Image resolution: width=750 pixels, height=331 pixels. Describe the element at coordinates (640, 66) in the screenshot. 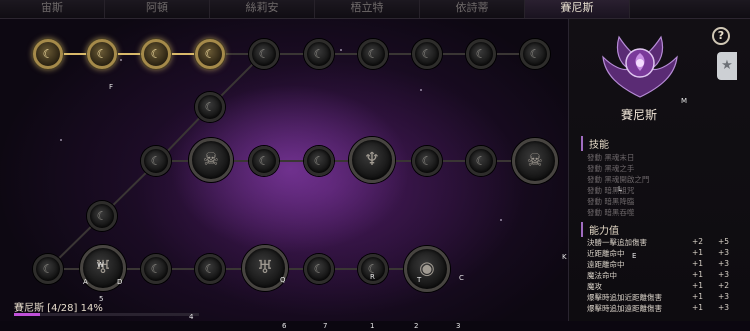

I see `rose-emblem-icon` at that location.